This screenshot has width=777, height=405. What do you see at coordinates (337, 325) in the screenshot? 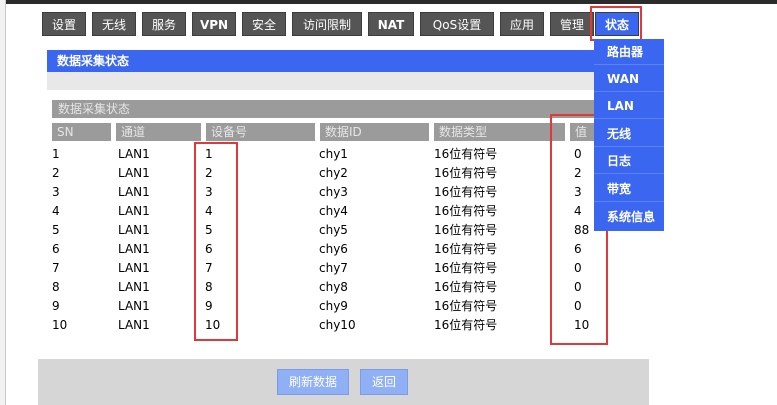
I see `cell-data-id: chy10` at bounding box center [337, 325].